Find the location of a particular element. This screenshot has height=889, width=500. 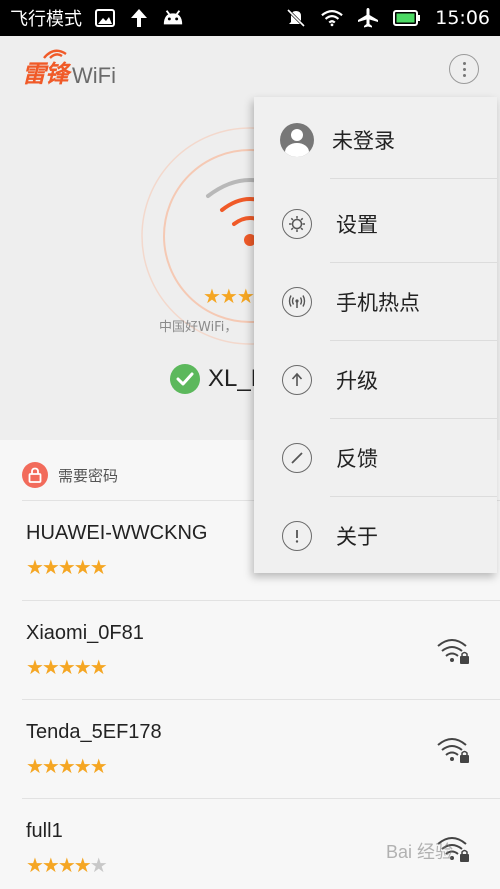

section-title: 需要密码 is located at coordinates (88, 475).